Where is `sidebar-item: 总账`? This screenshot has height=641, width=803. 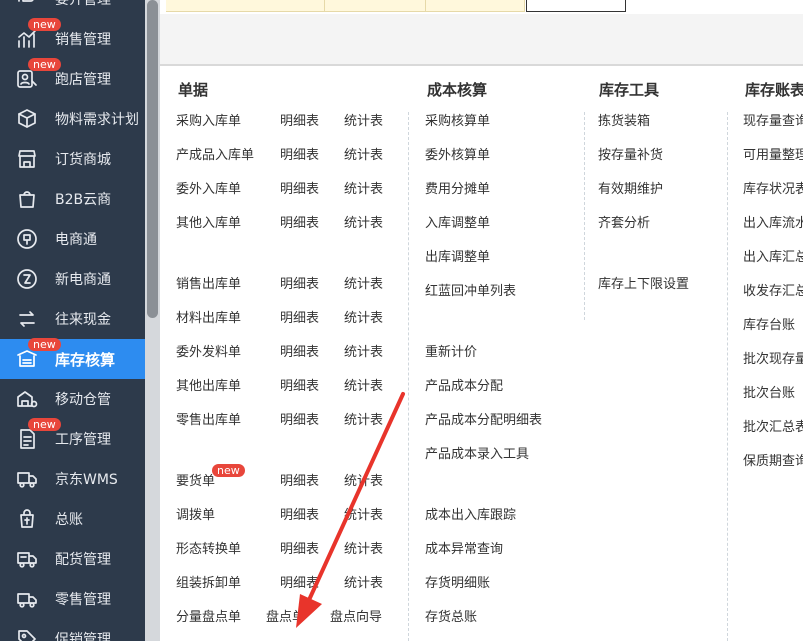 sidebar-item: 总账 is located at coordinates (72, 519).